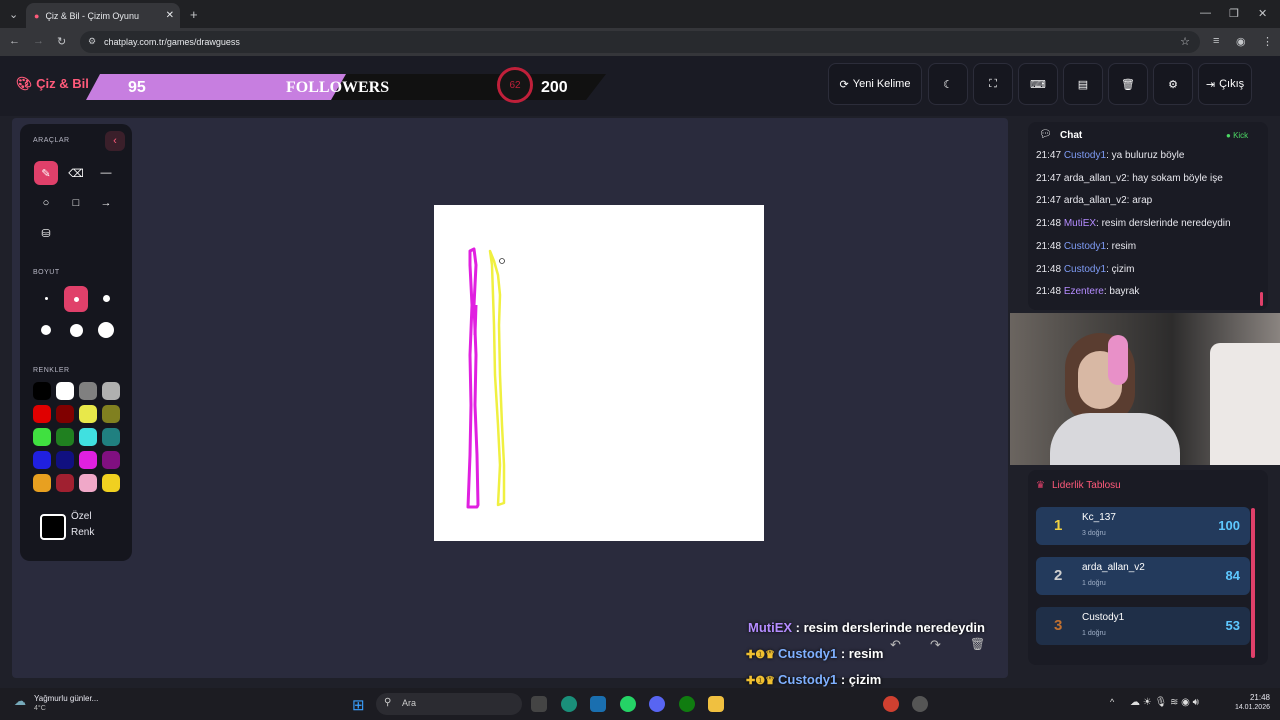  Describe the element at coordinates (599, 373) in the screenshot. I see `drawing-canvas` at that location.